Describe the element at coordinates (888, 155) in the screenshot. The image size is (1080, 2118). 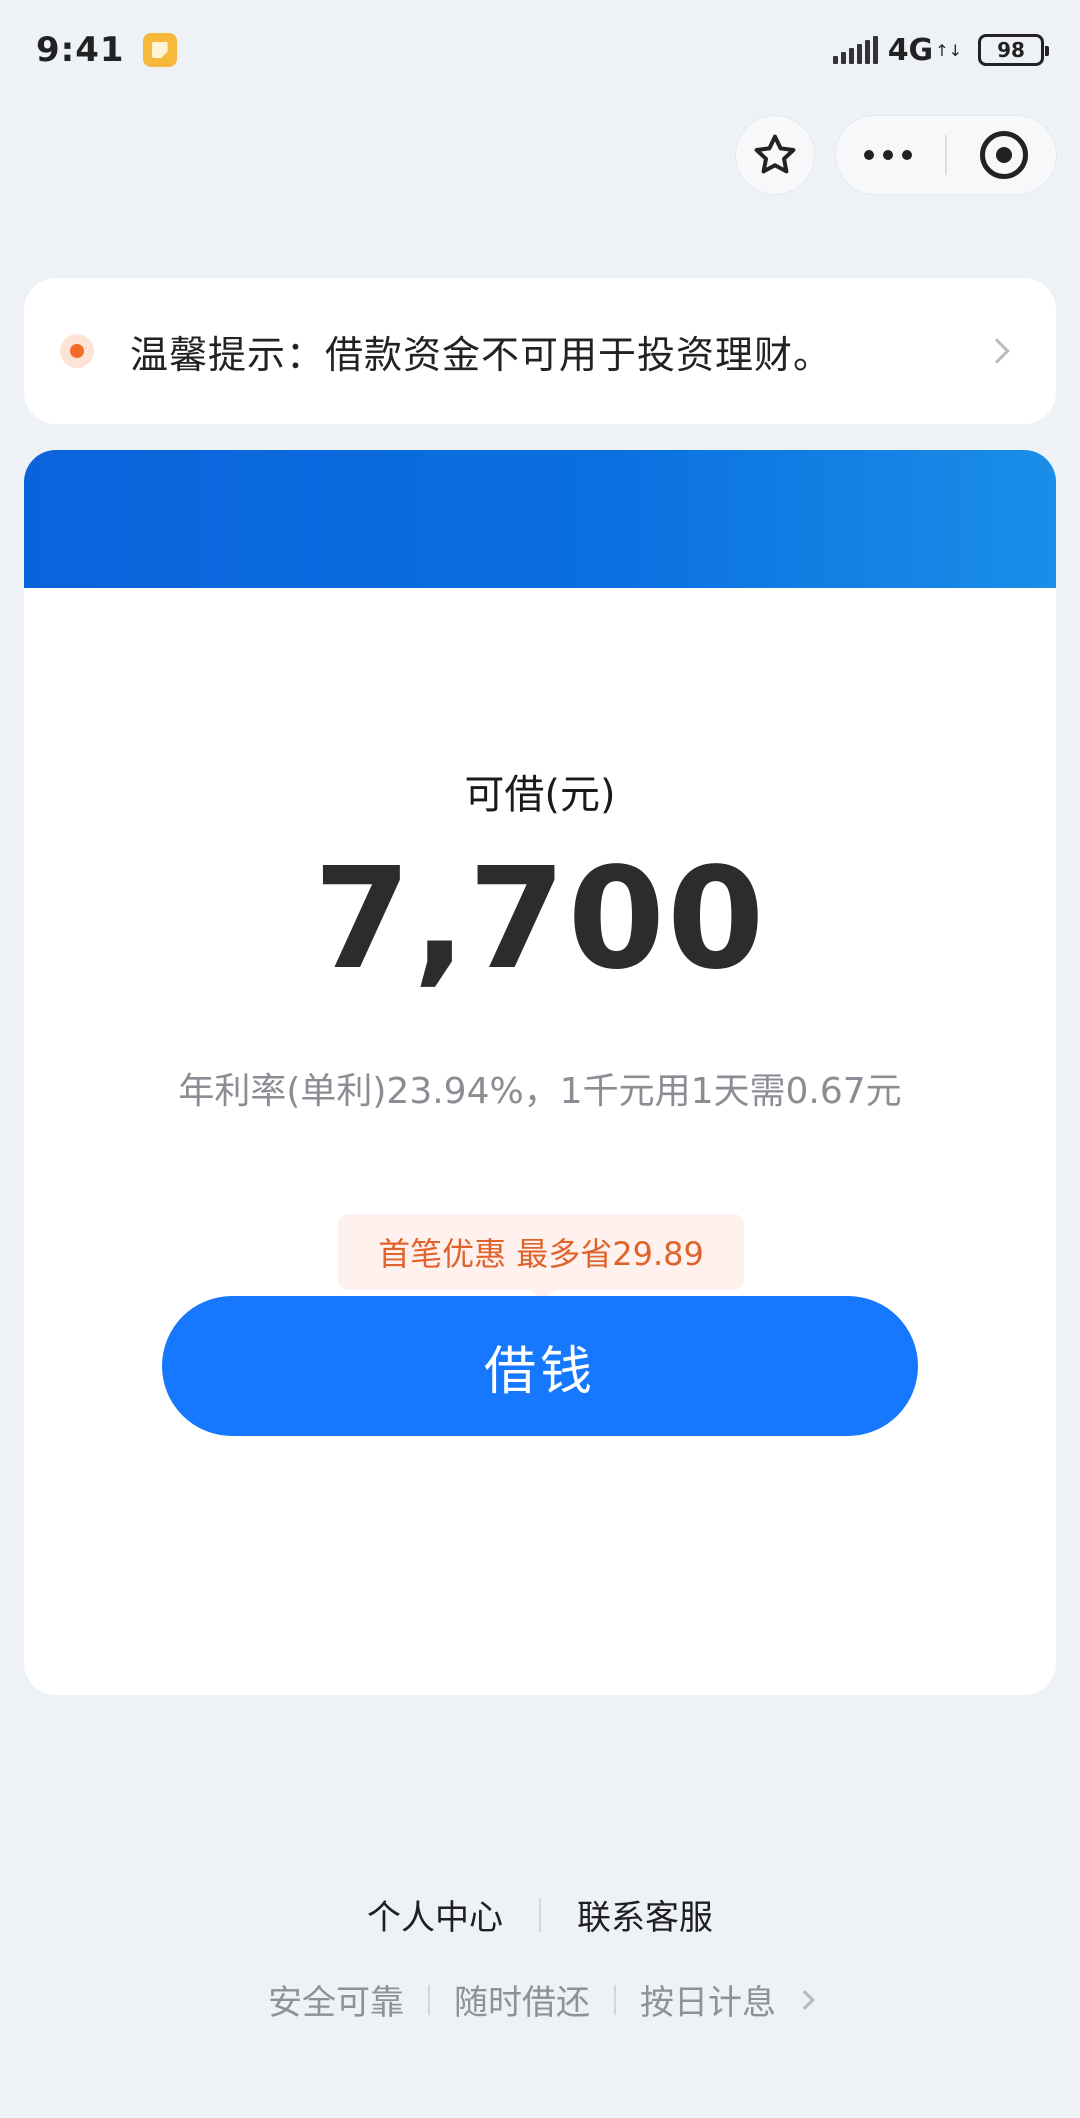
I see `more-options-icon` at that location.